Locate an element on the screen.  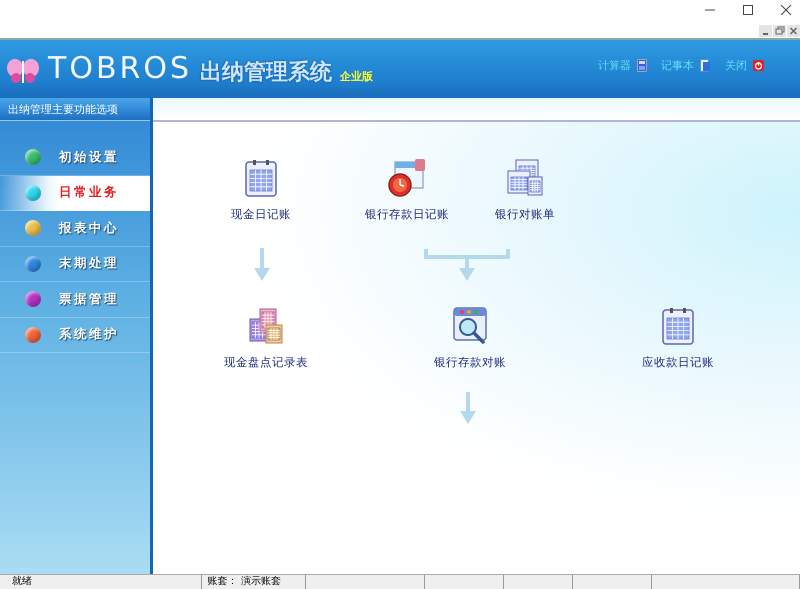
status-text: 账套： 演示账套 is located at coordinates (254, 582).